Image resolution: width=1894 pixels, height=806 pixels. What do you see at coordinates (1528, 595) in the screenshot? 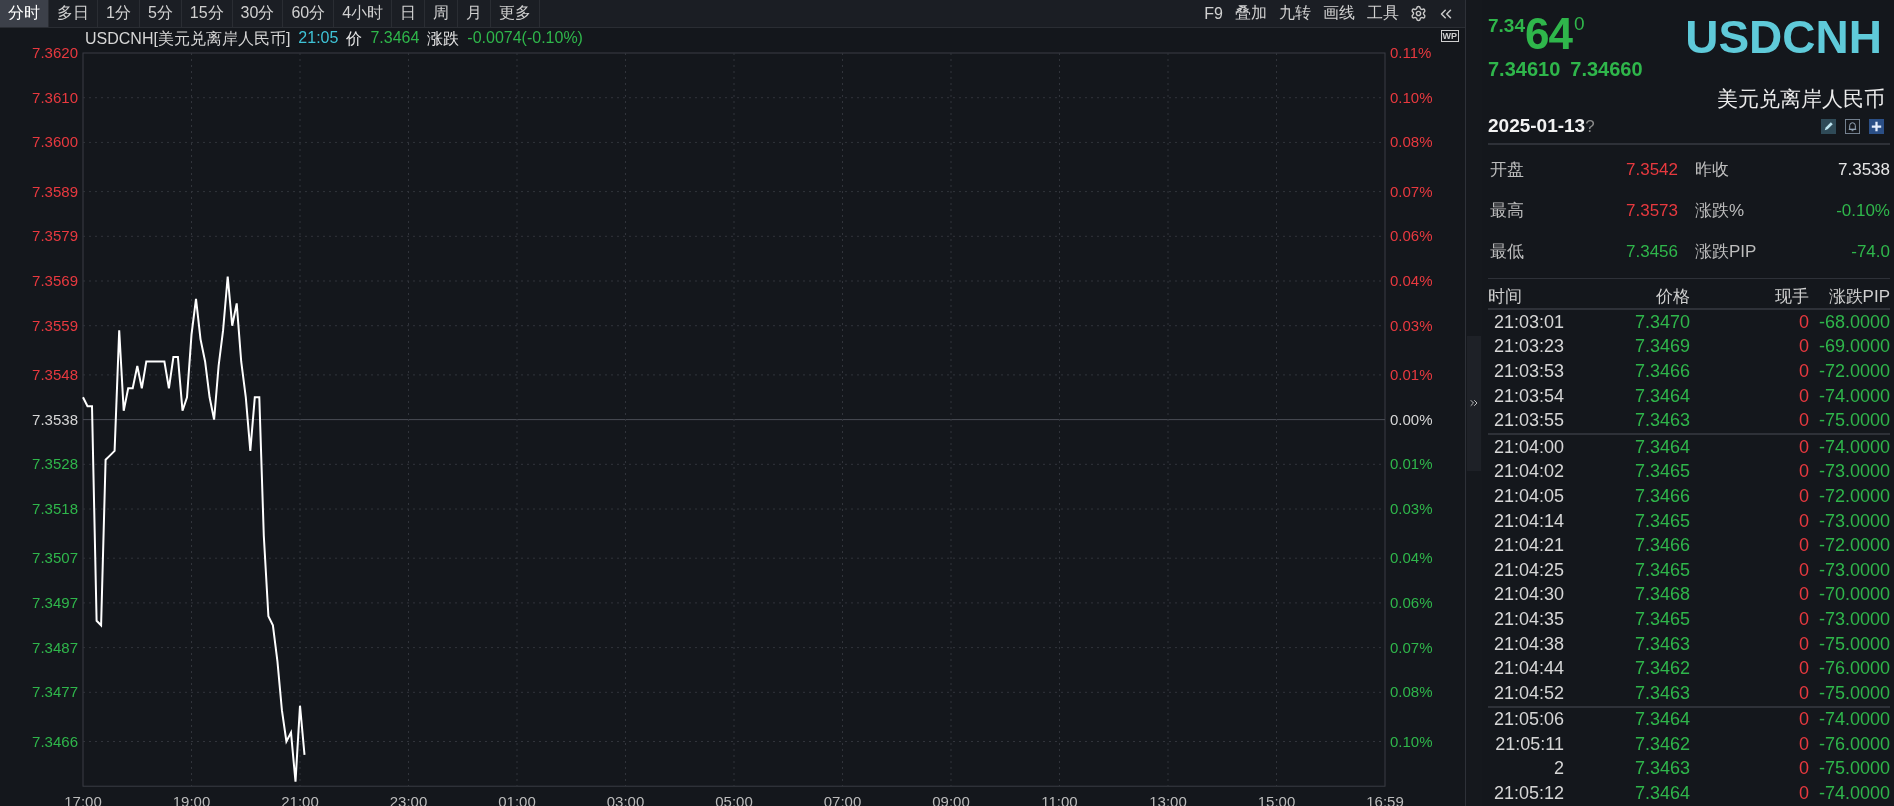
I see `trade-time: 21:04:30` at bounding box center [1528, 595].